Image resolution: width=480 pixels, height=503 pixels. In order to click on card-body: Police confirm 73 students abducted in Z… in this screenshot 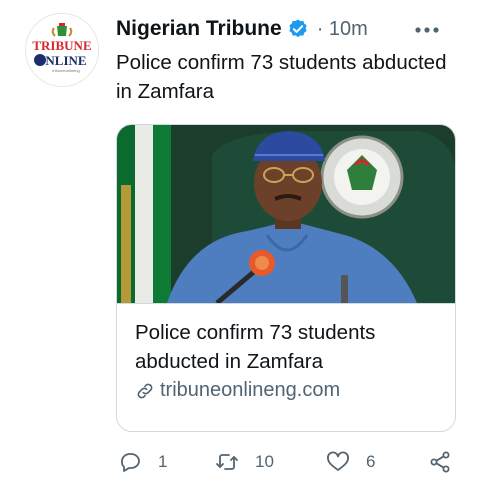, I will do `click(288, 360)`.